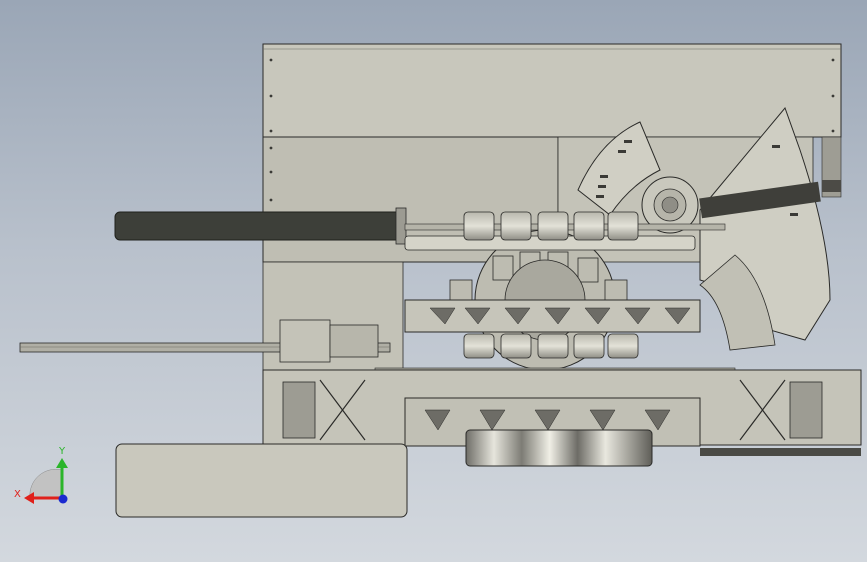  I want to click on y-axis-label: Y, so click(62, 451).